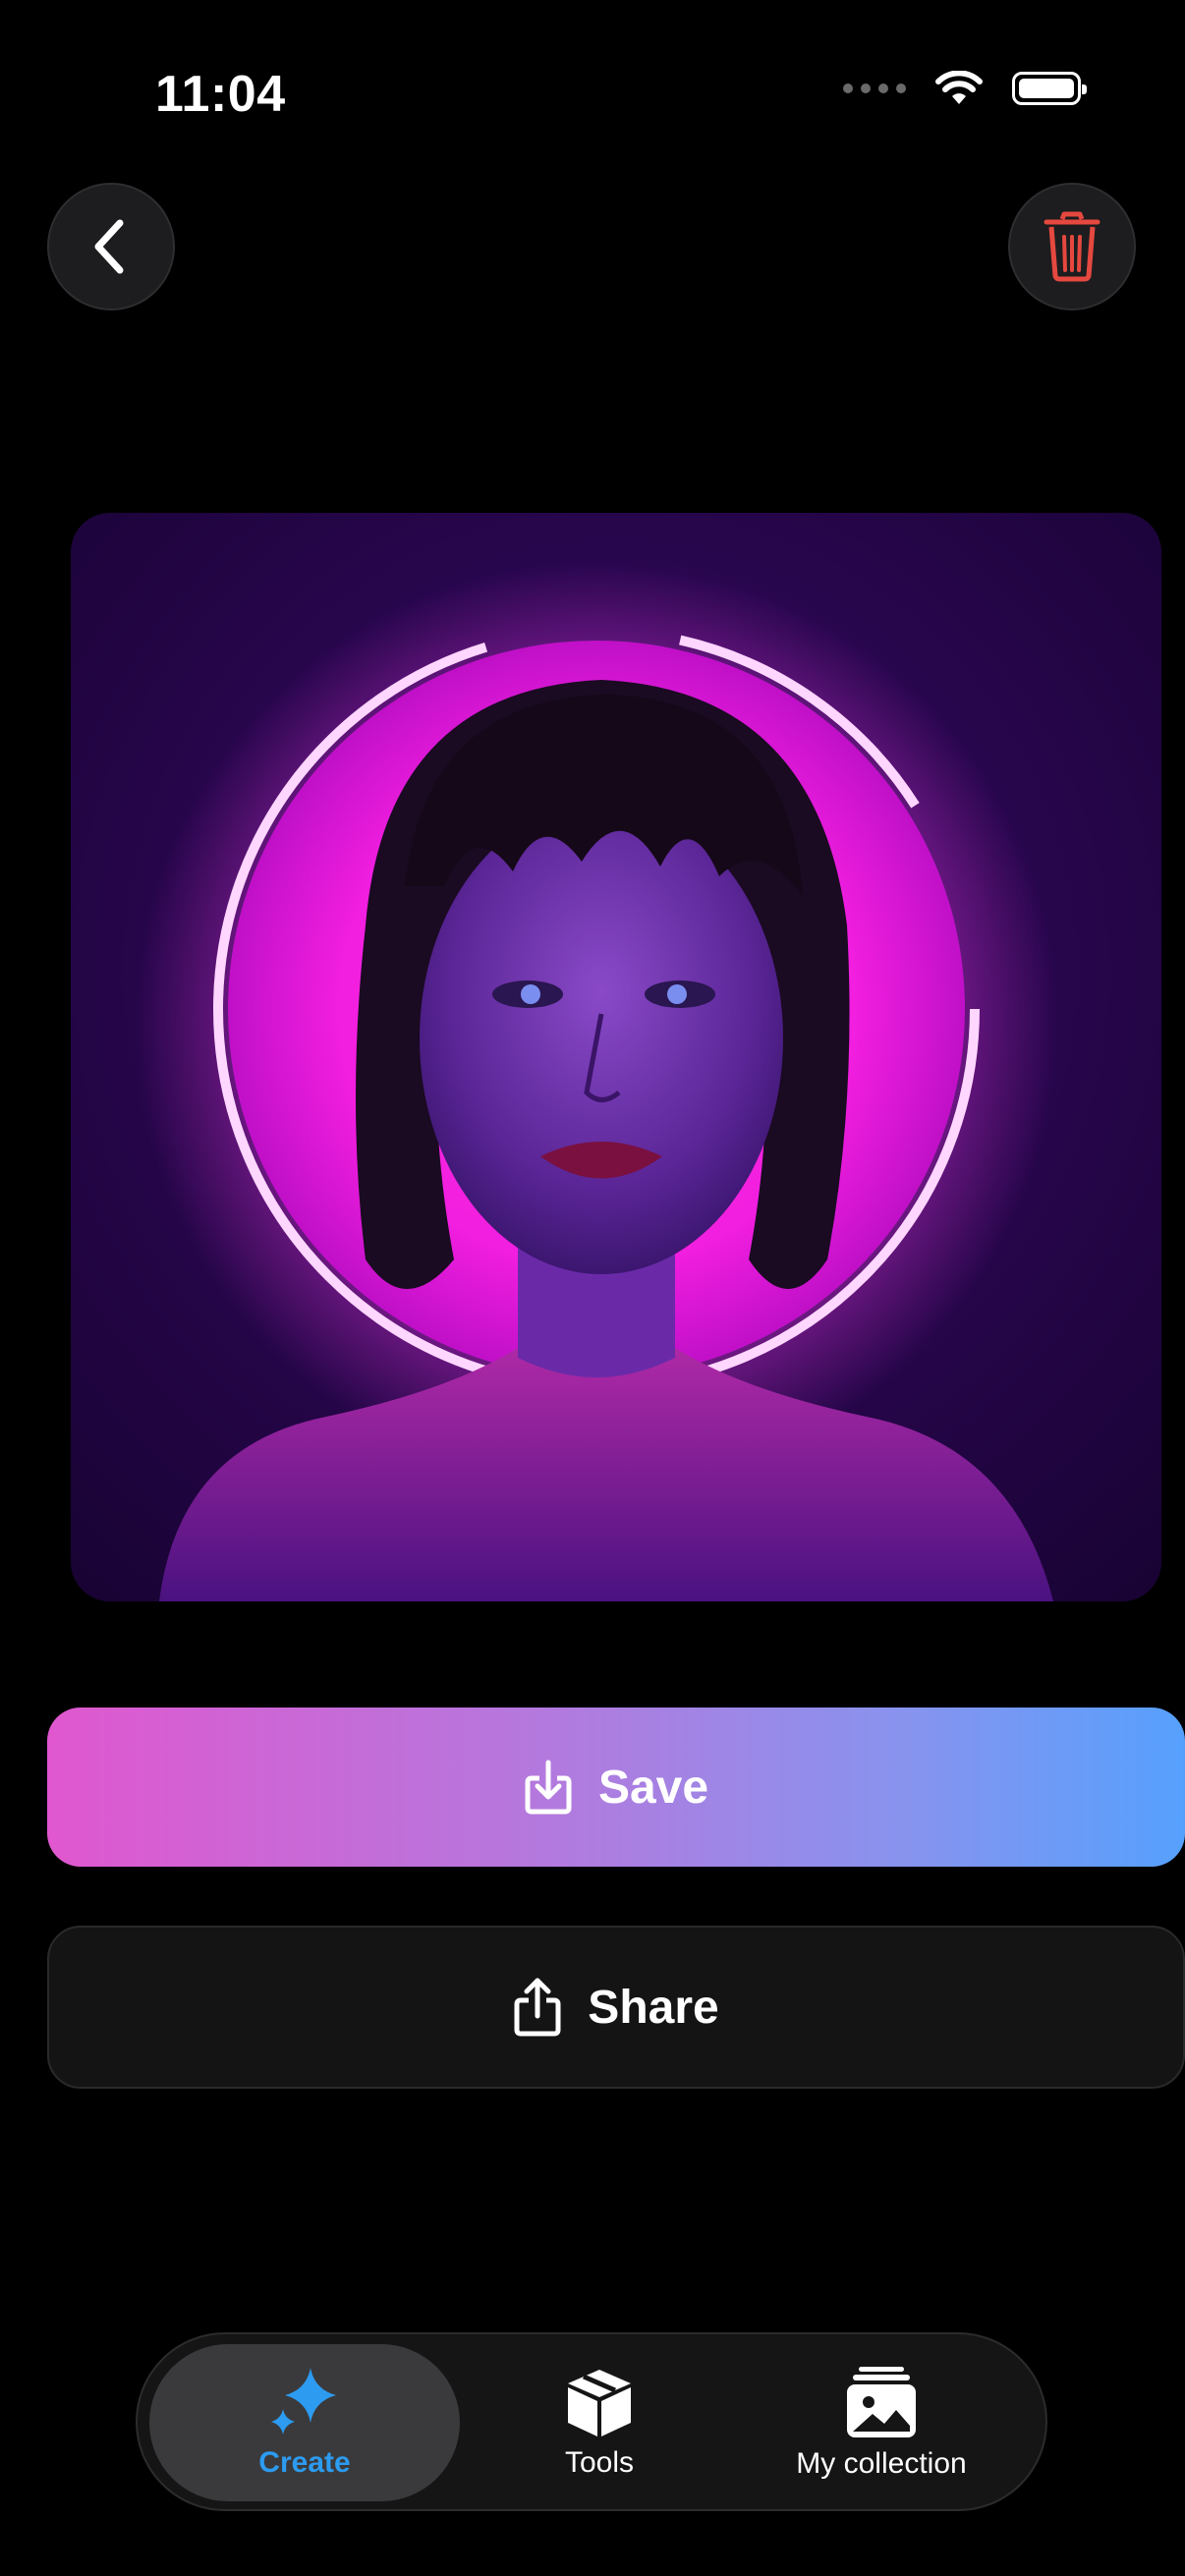 The width and height of the screenshot is (1185, 2576). What do you see at coordinates (305, 2462) in the screenshot?
I see `tab-create-label: Create` at bounding box center [305, 2462].